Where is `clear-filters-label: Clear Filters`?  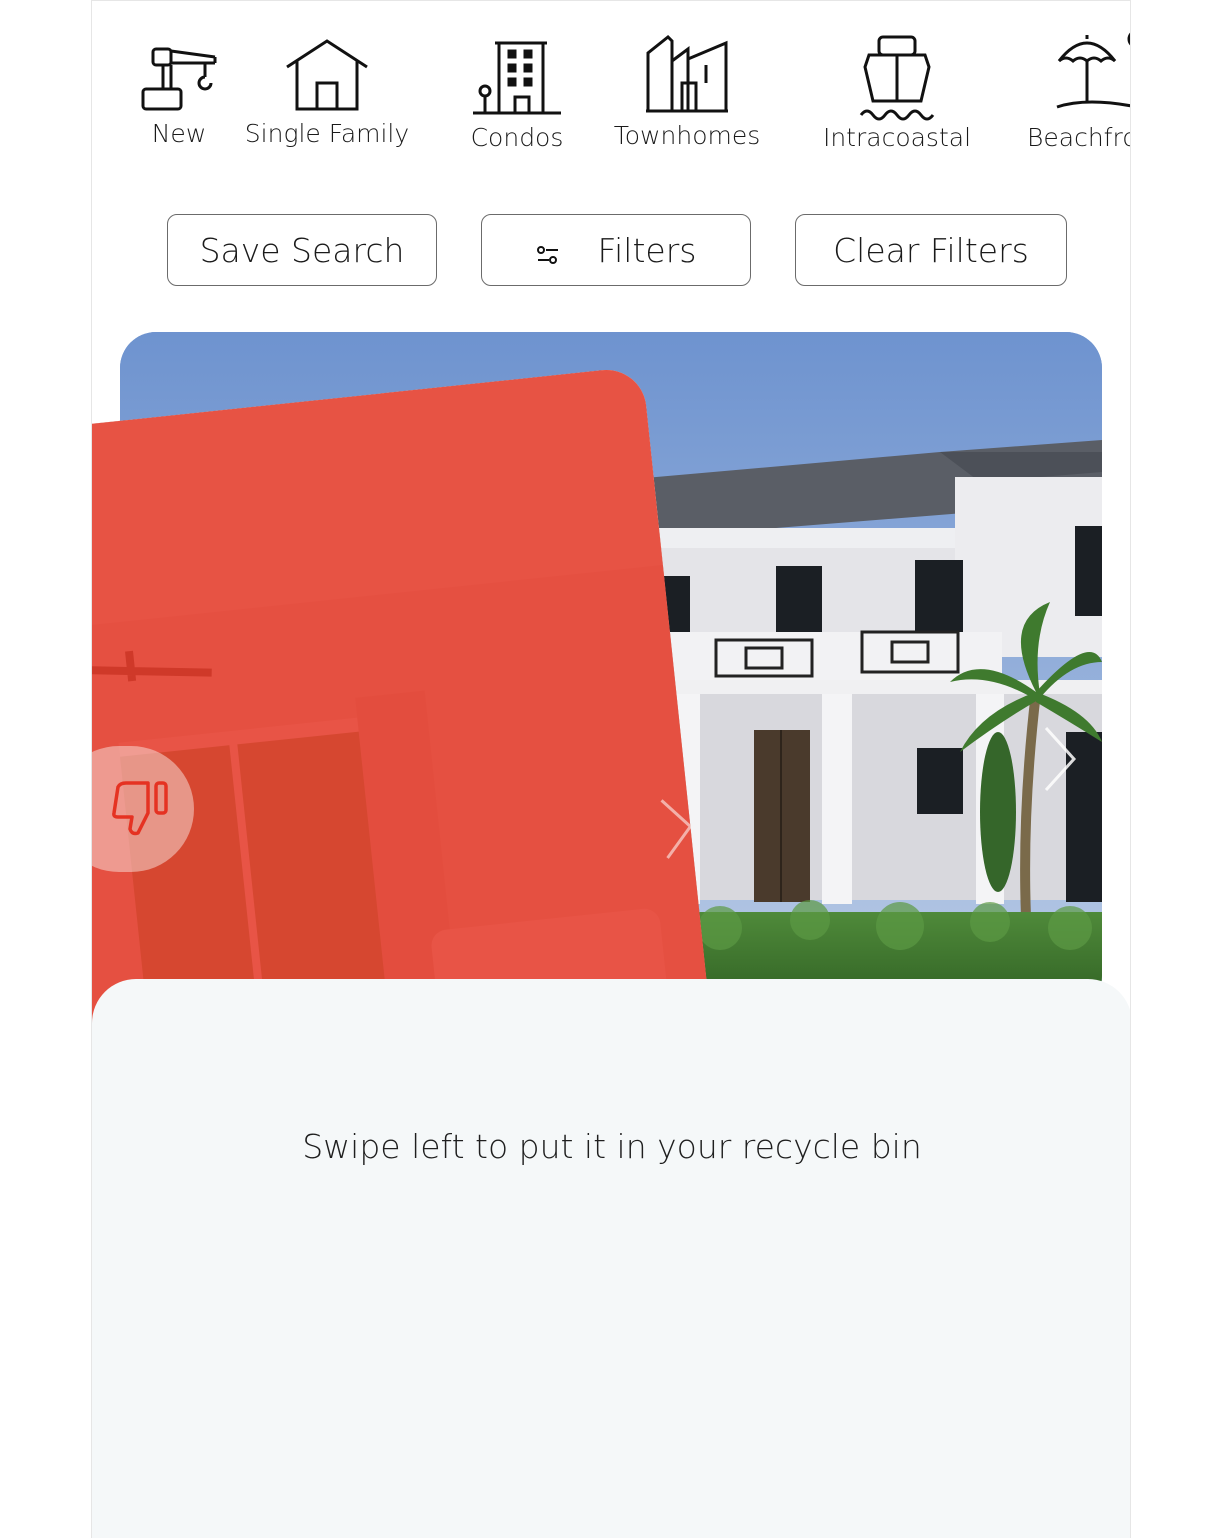
clear-filters-label: Clear Filters is located at coordinates (931, 250).